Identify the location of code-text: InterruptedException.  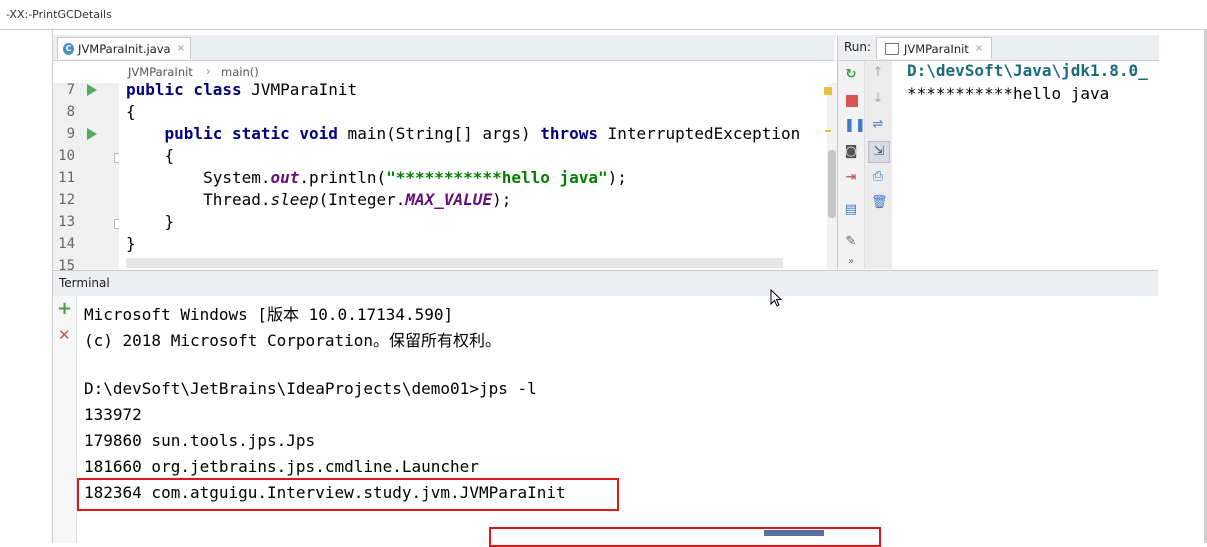
(699, 133).